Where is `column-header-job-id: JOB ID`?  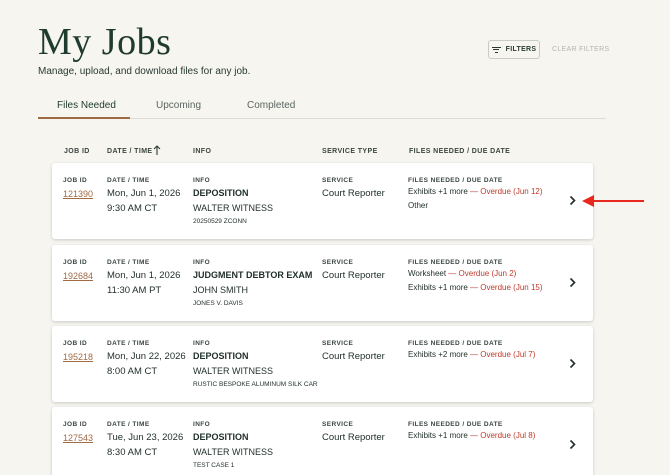 column-header-job-id: JOB ID is located at coordinates (77, 151).